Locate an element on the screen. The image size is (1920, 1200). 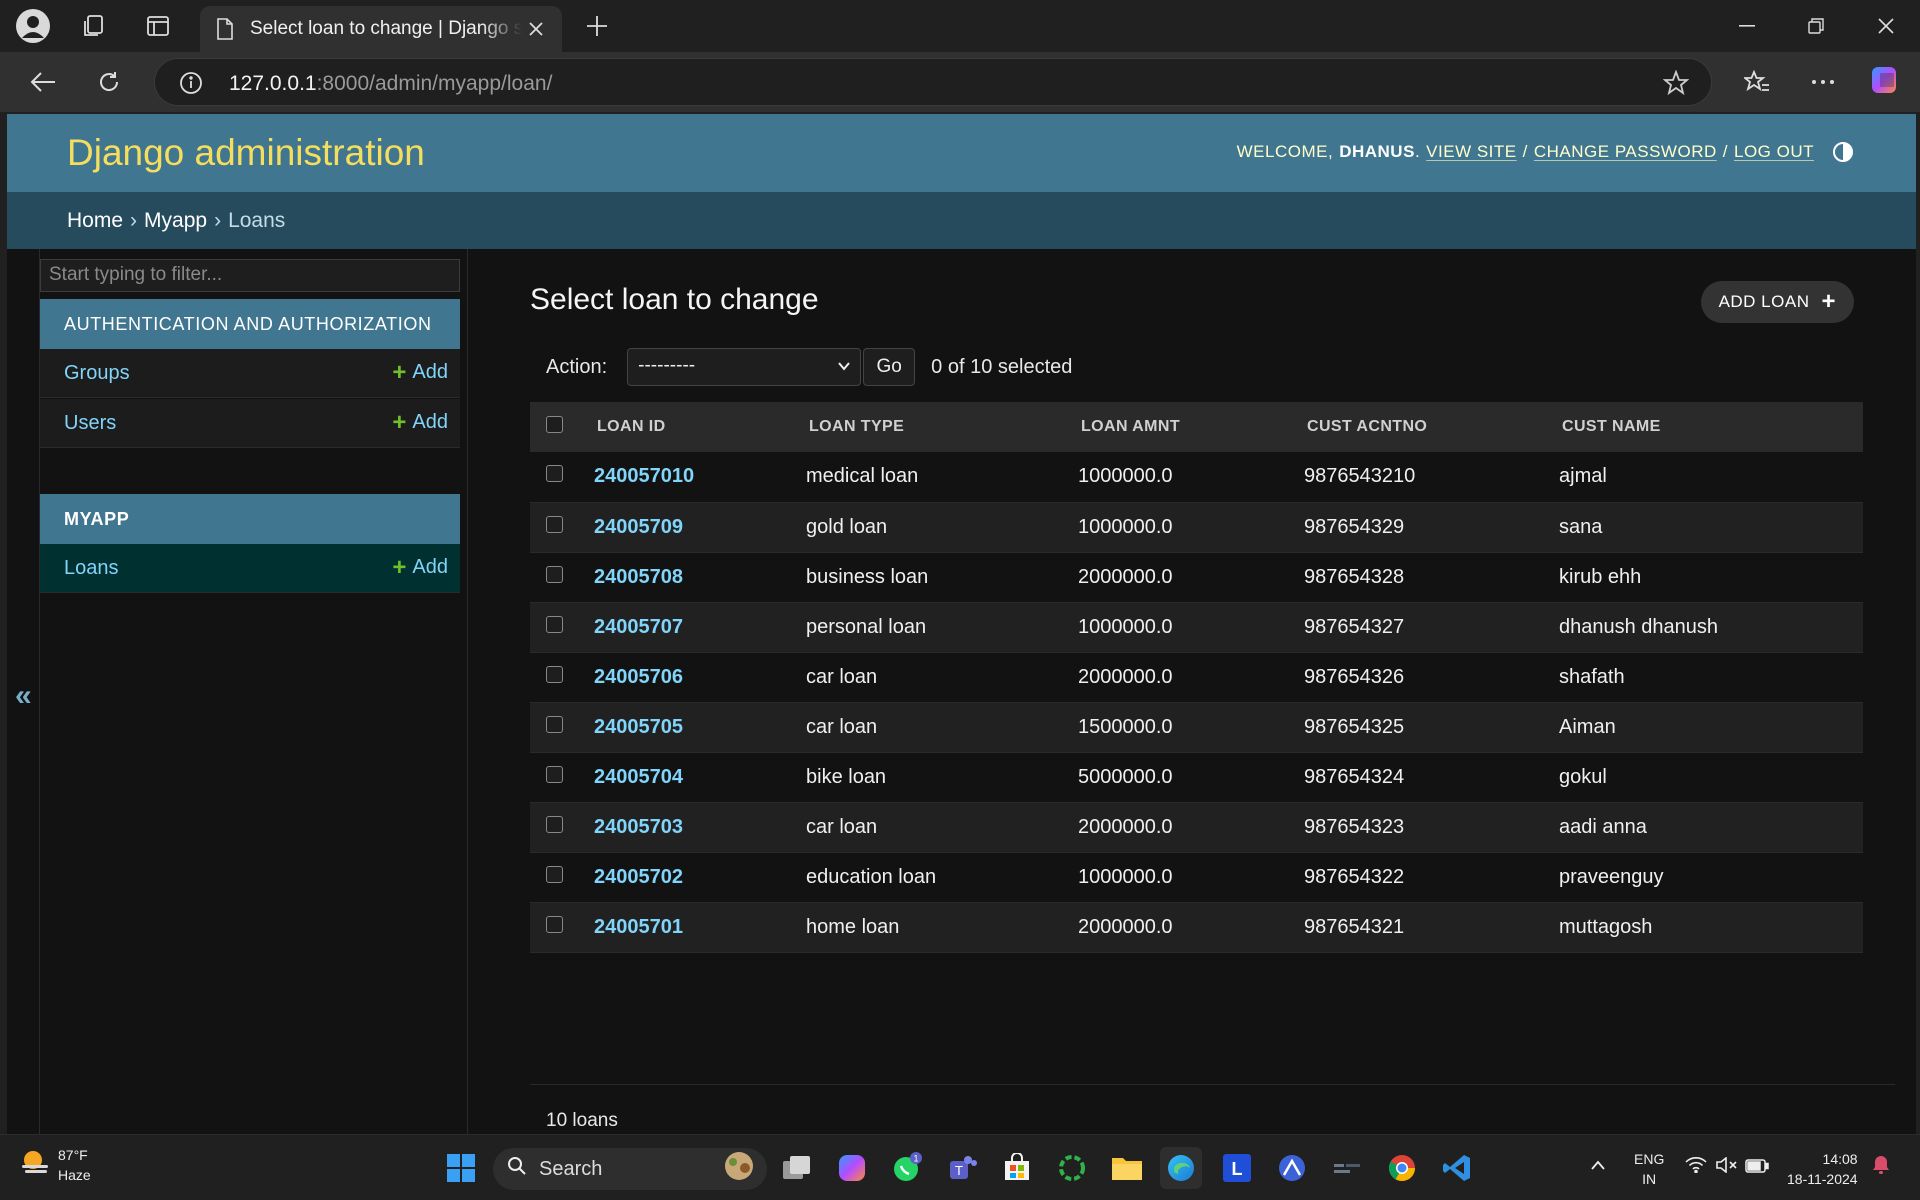
loan-id-link: 24005705 is located at coordinates (638, 727).